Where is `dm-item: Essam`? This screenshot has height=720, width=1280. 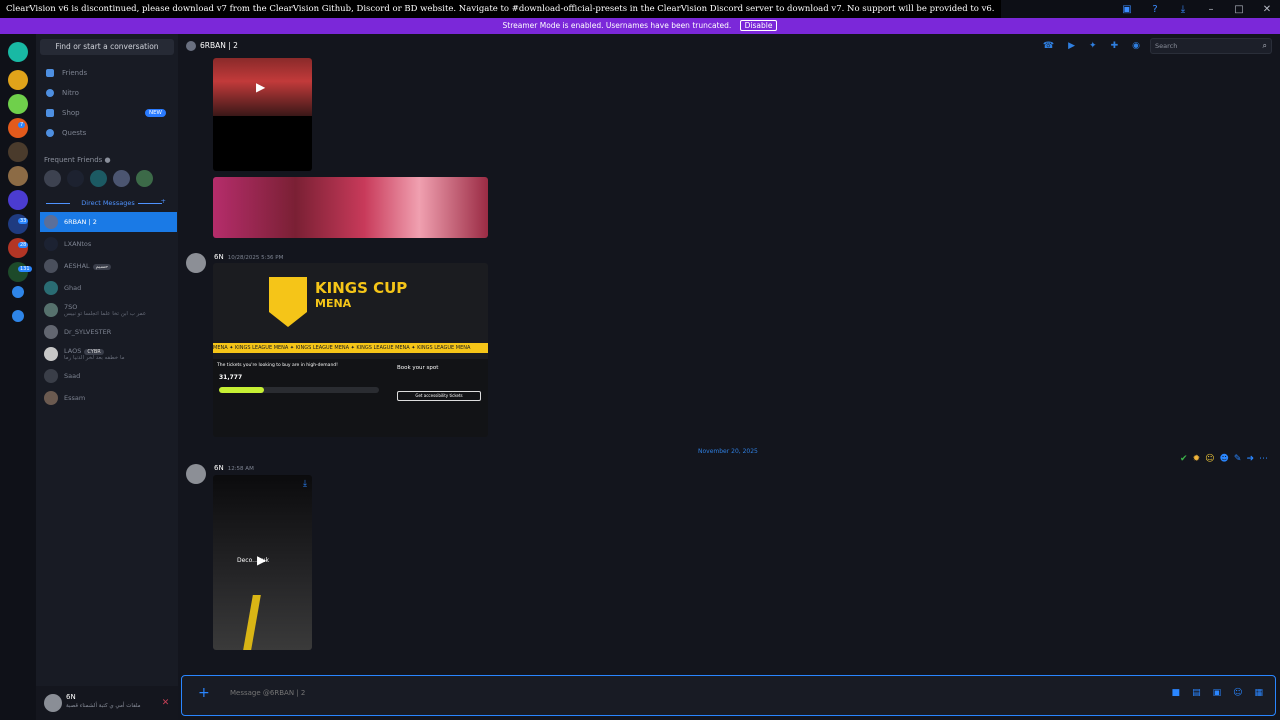 dm-item: Essam is located at coordinates (108, 398).